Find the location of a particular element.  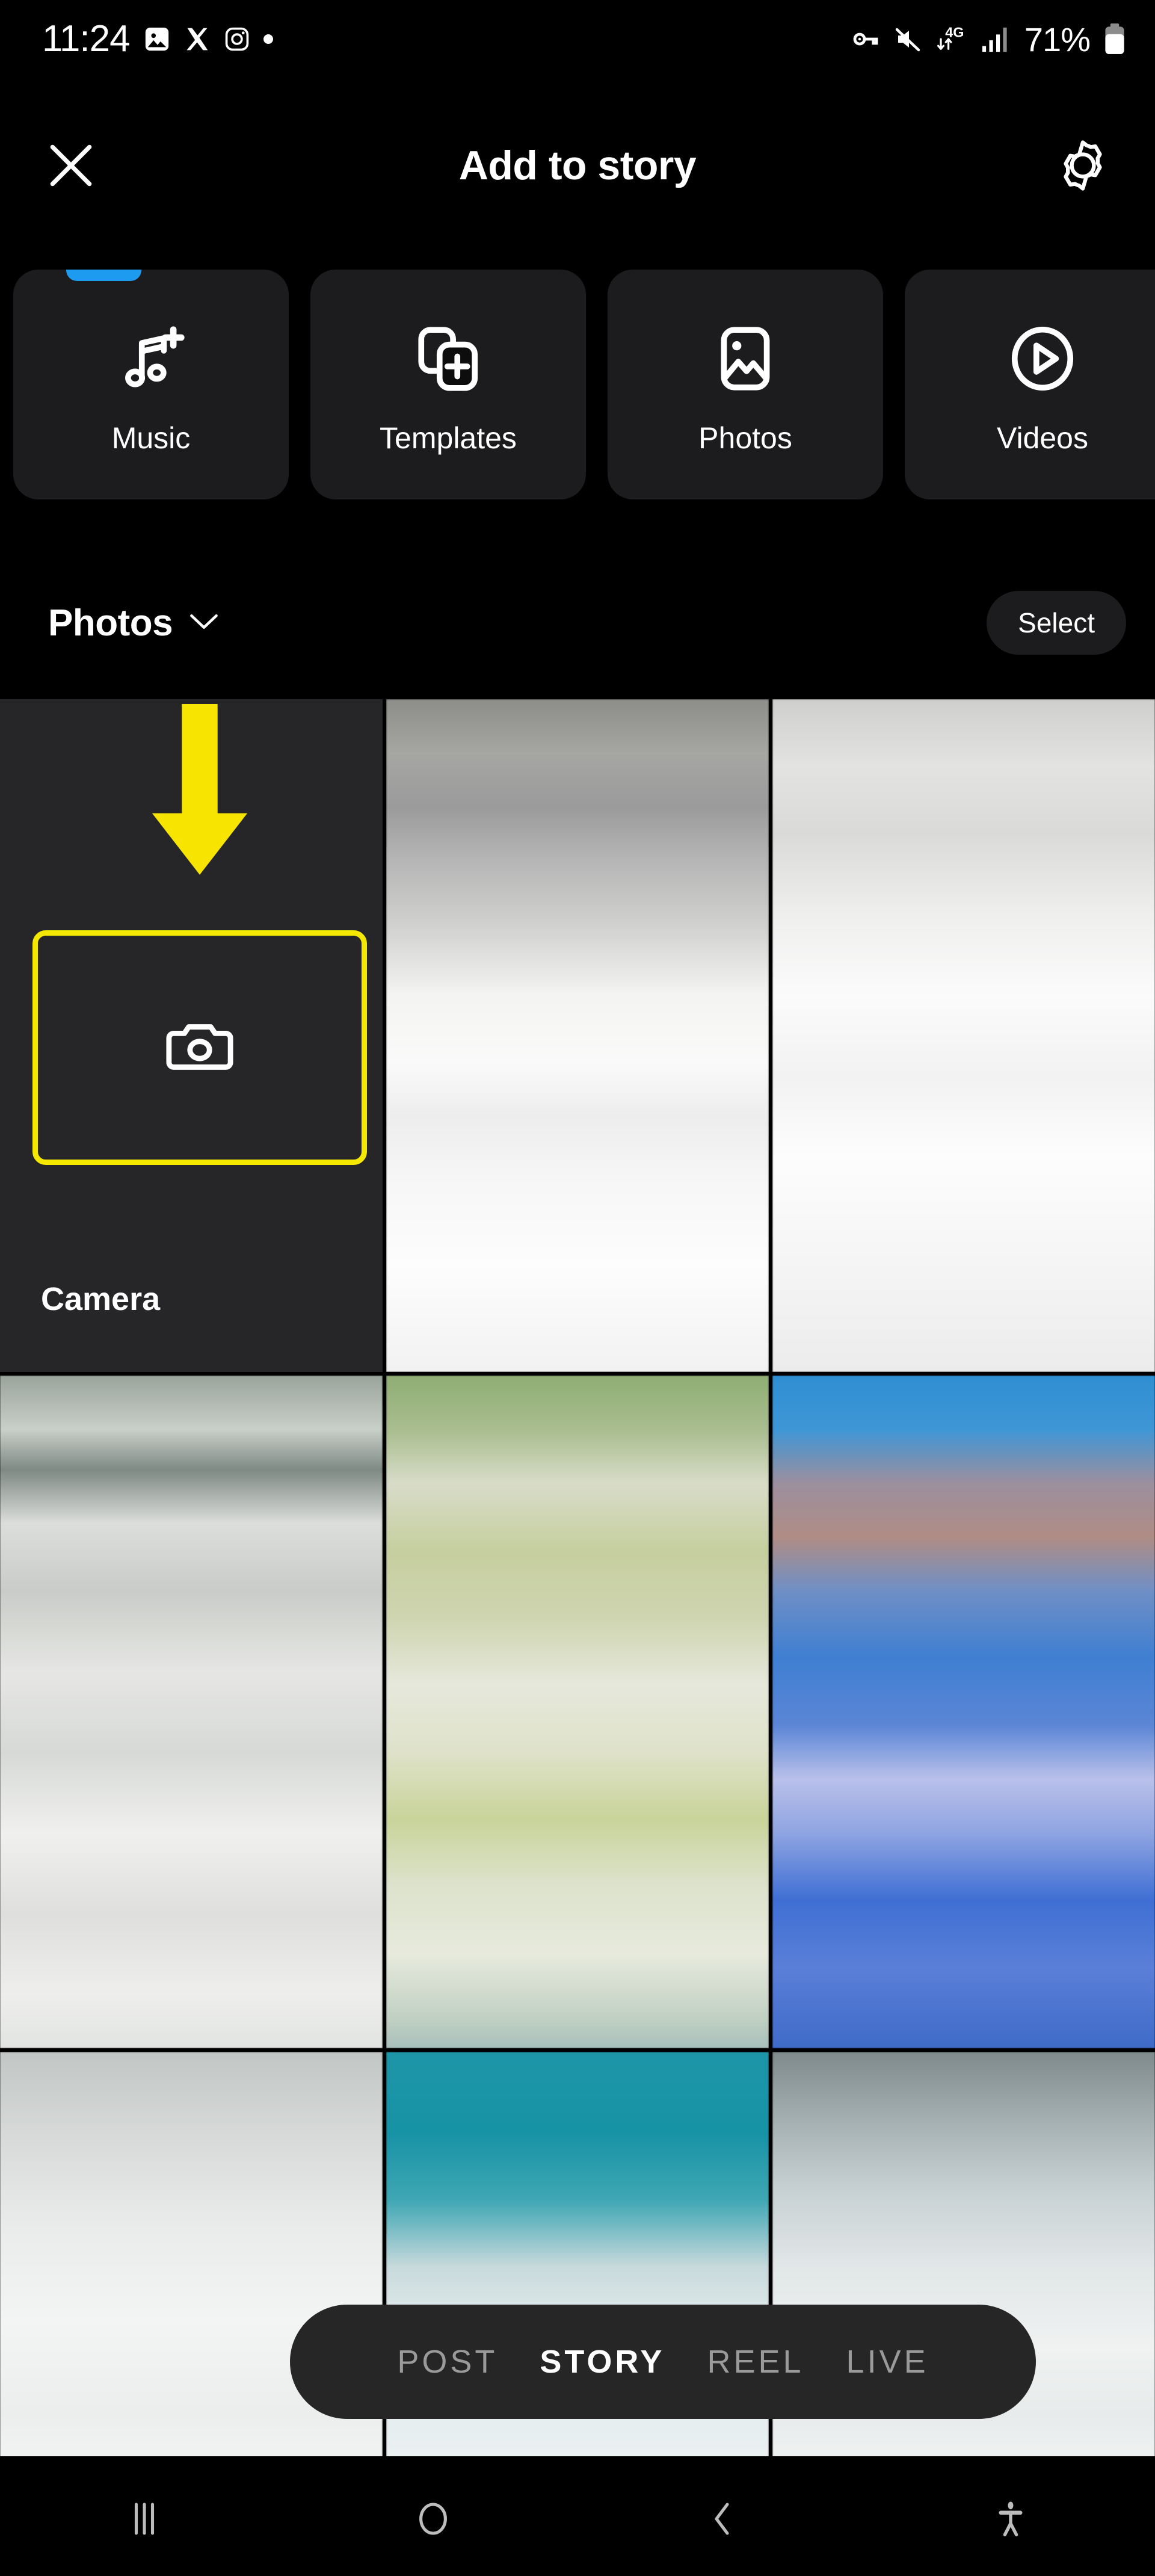

music-note-plus-icon is located at coordinates (151, 359).